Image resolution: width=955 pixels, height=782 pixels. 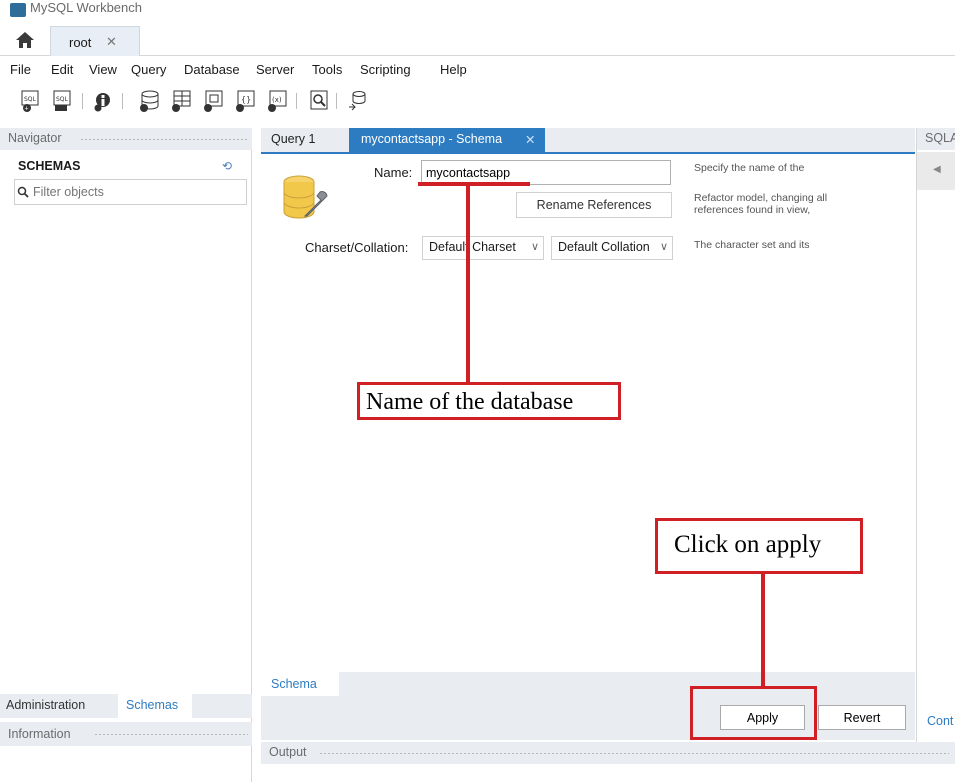 I want to click on new-sql-tab-icon: SQL +, so click(x=31, y=101).